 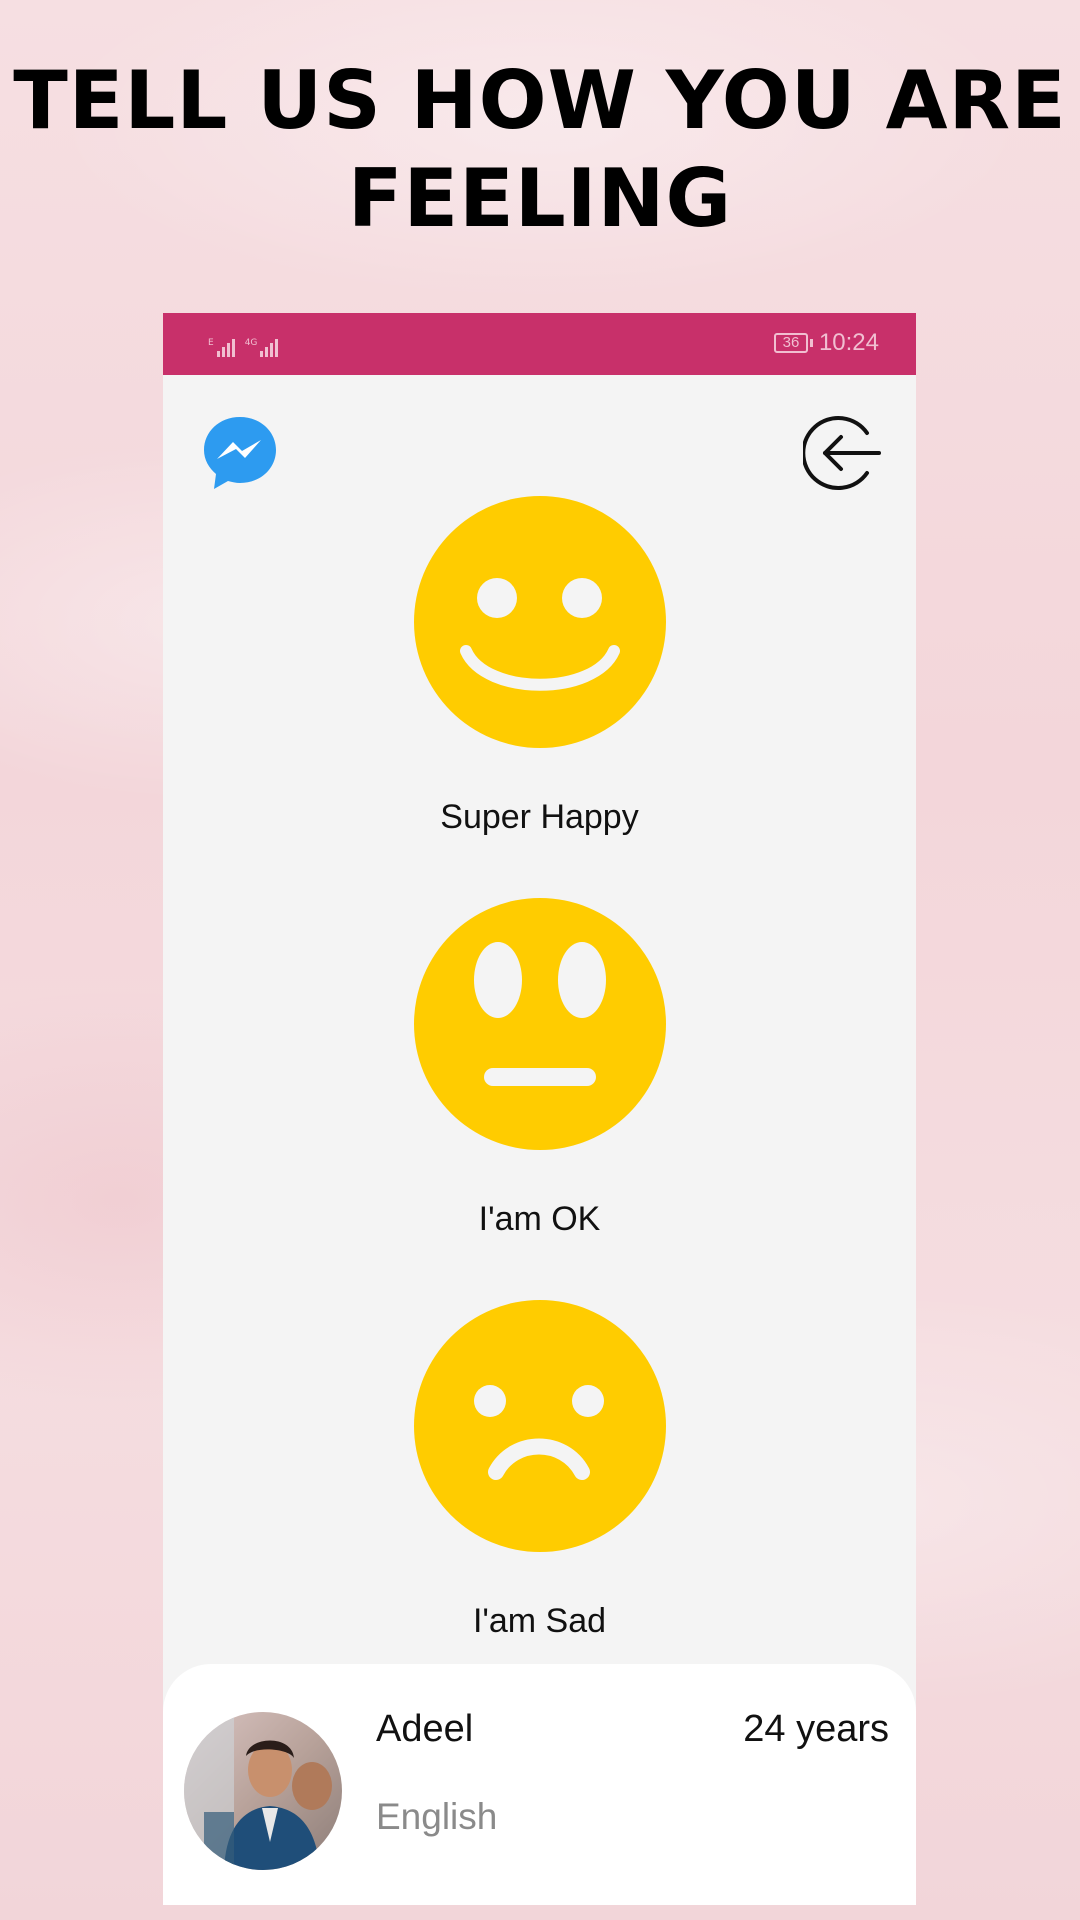 I want to click on messenger-button, so click(x=240, y=453).